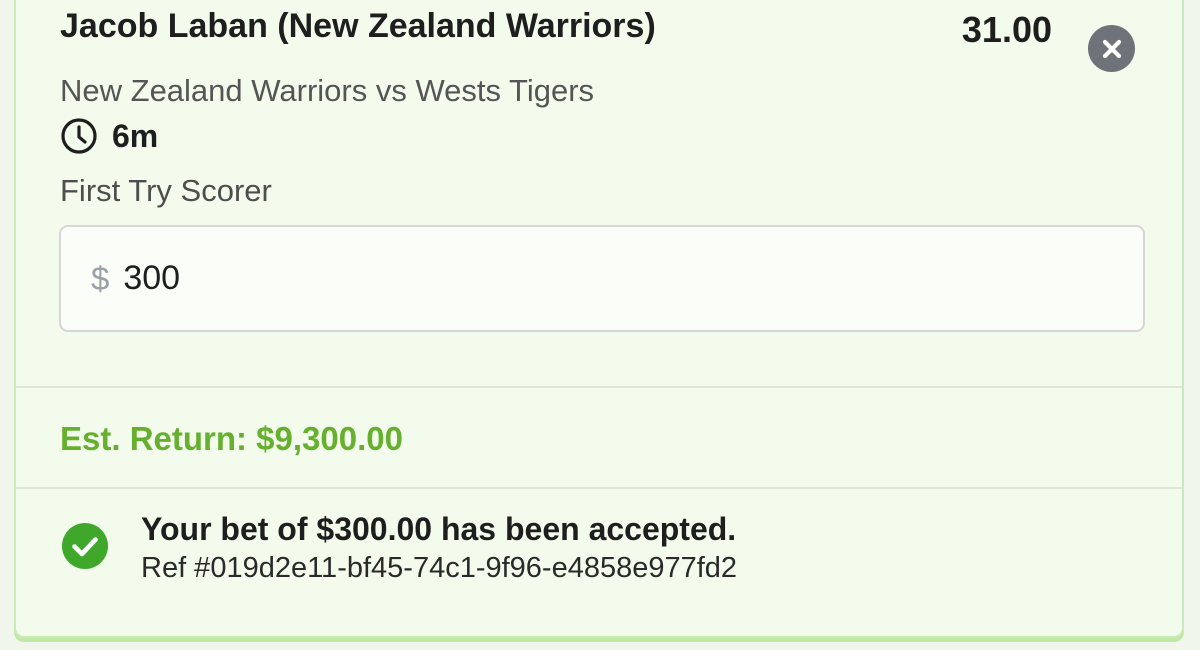 The width and height of the screenshot is (1200, 650). I want to click on check-circle-icon, so click(85, 546).